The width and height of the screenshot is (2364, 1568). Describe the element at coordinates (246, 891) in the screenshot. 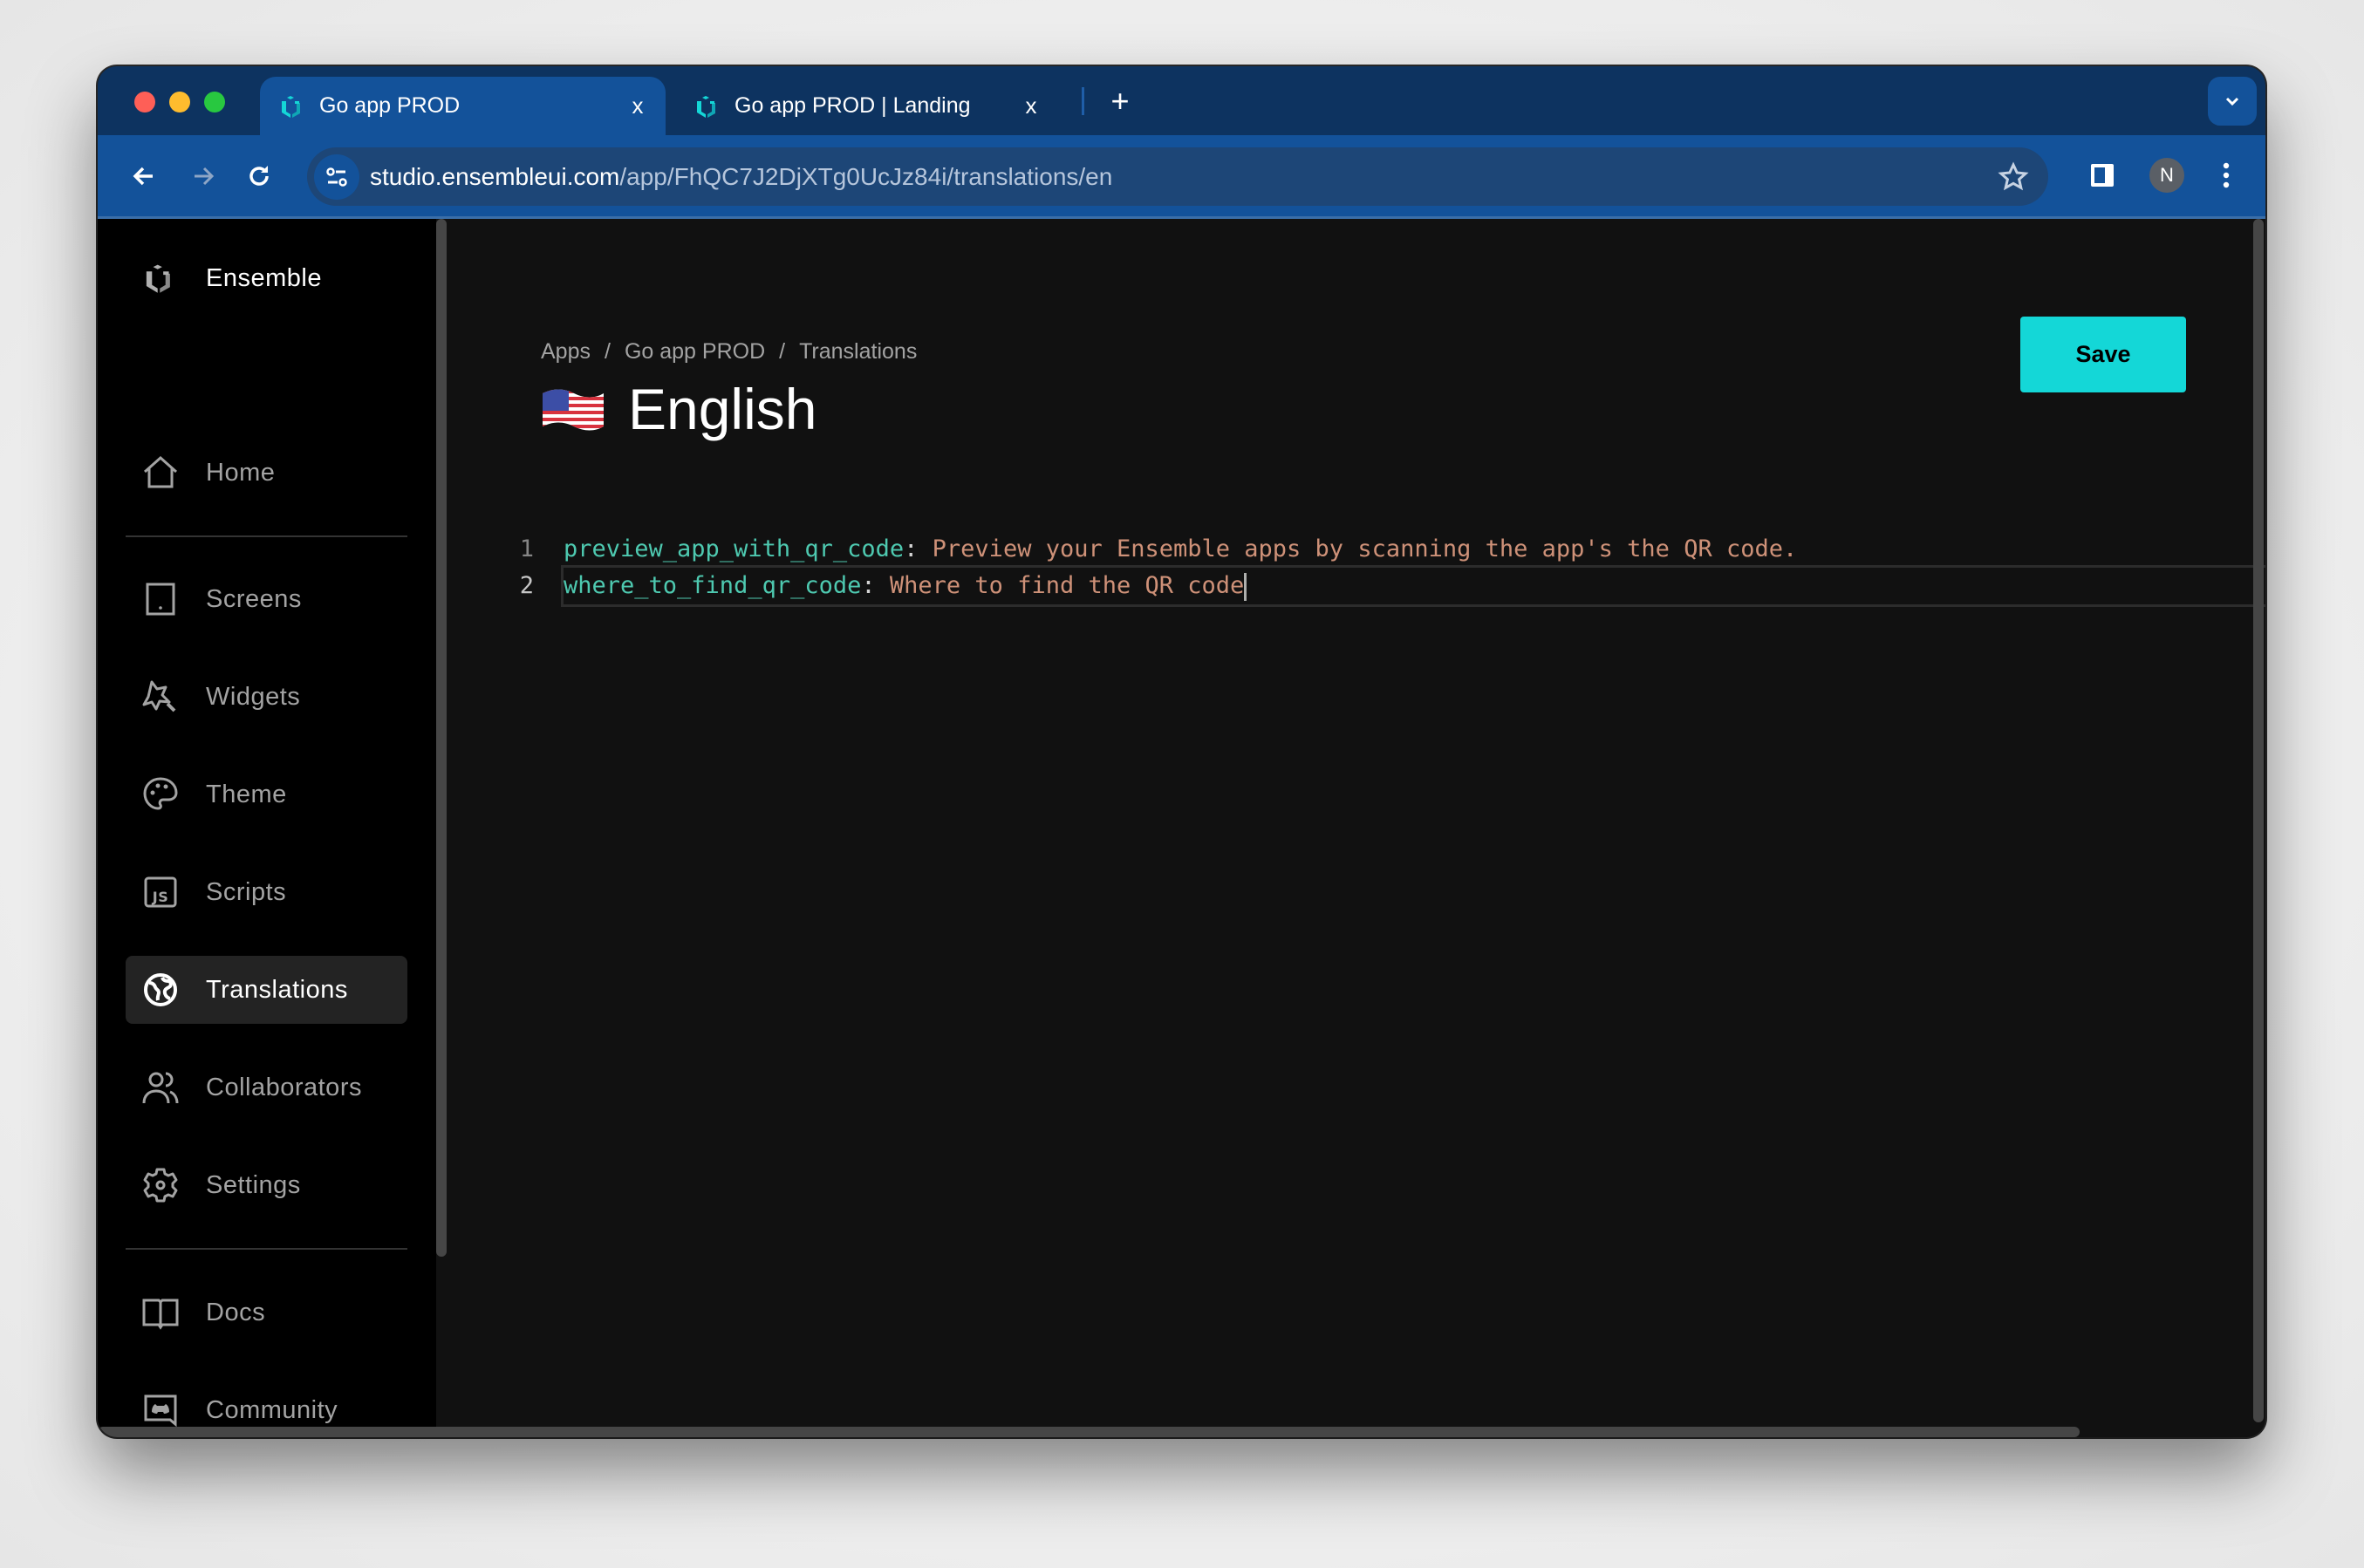

I see `sidebar-item-label: Scripts` at that location.